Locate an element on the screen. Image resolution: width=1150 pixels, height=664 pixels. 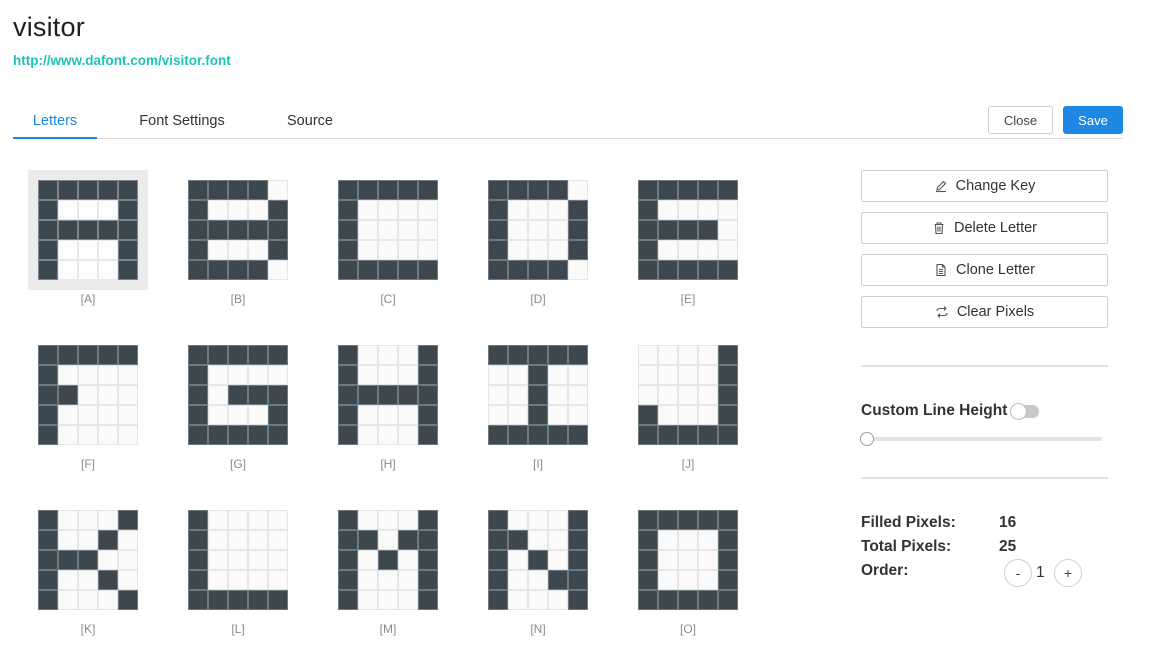
letter-cell: [K] is located at coordinates (88, 568).